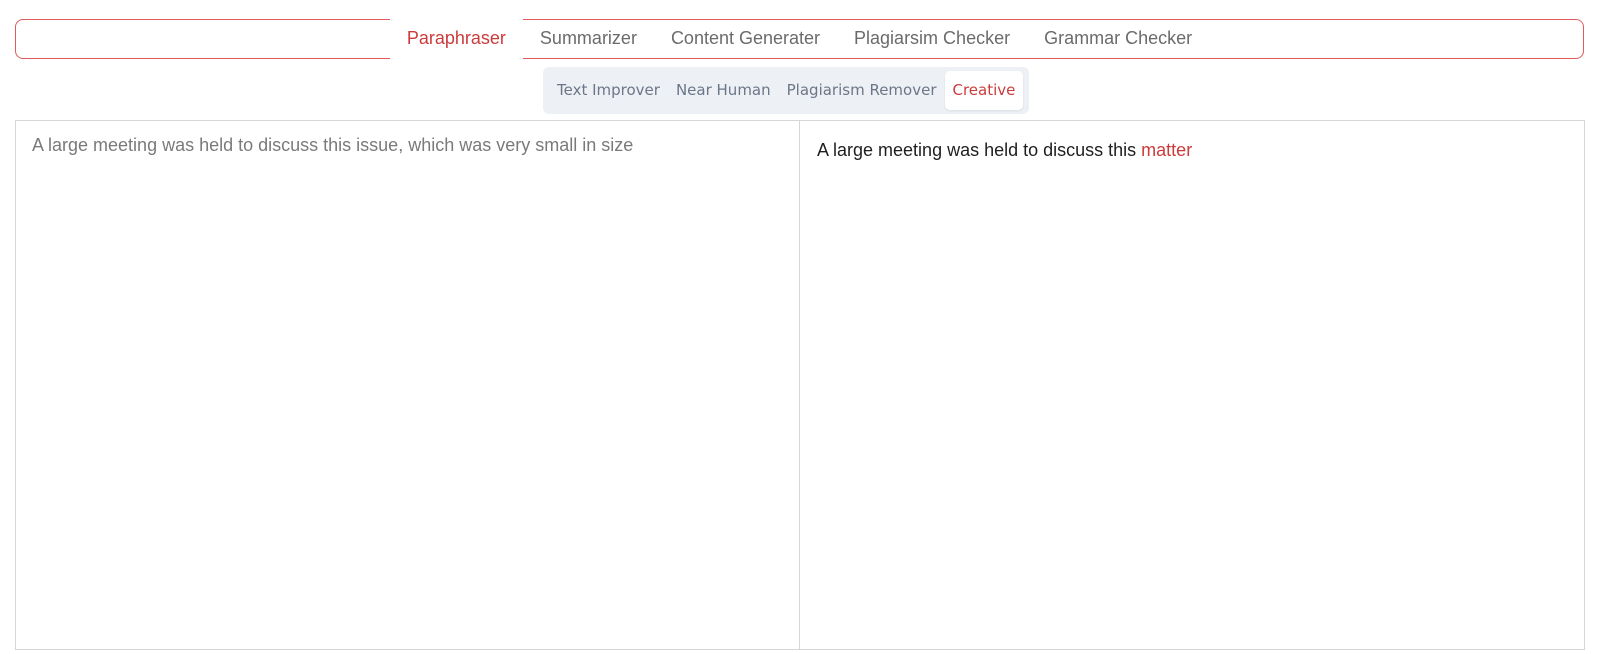 The image size is (1600, 654). Describe the element at coordinates (1118, 39) in the screenshot. I see `tab-grammar-checker: Grammar Checker` at that location.